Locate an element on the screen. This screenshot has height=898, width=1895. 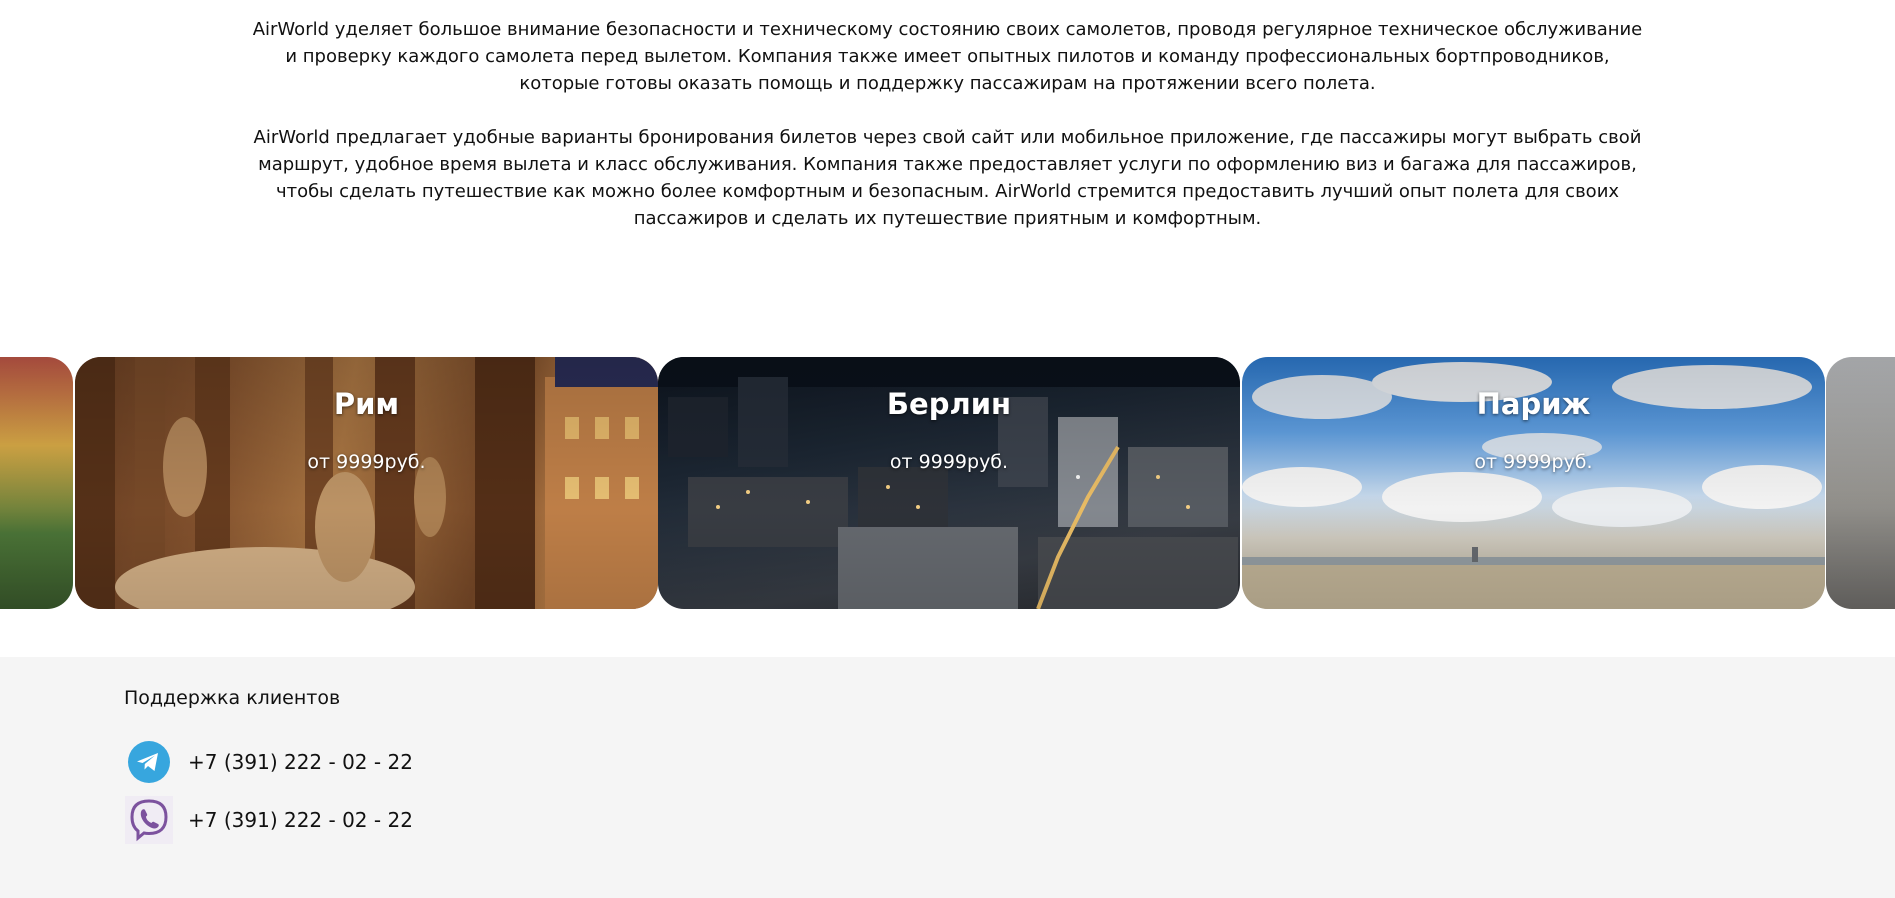
destination-card-berlin: Берлин от 9999руб. is located at coordinates (949, 483).